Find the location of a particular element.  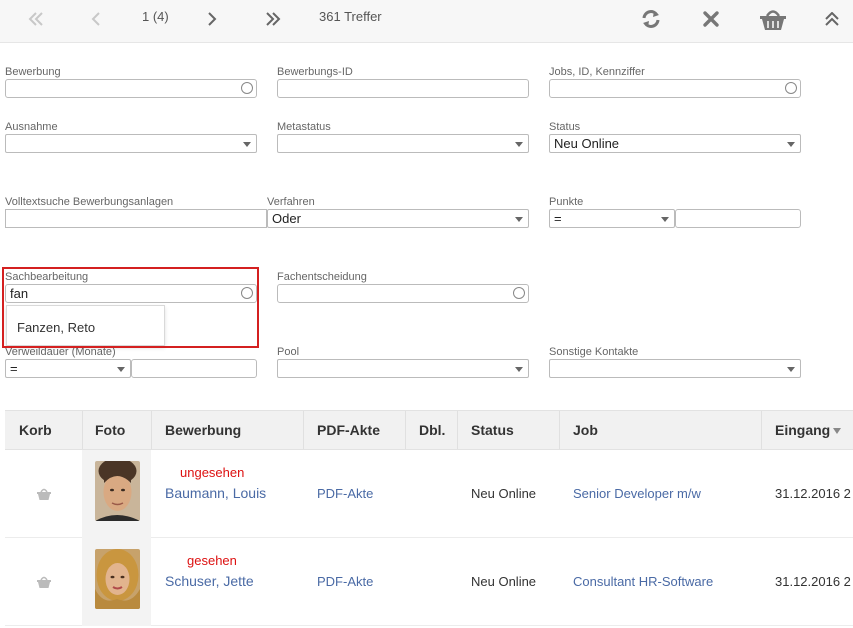

ausnahme-select is located at coordinates (131, 143).